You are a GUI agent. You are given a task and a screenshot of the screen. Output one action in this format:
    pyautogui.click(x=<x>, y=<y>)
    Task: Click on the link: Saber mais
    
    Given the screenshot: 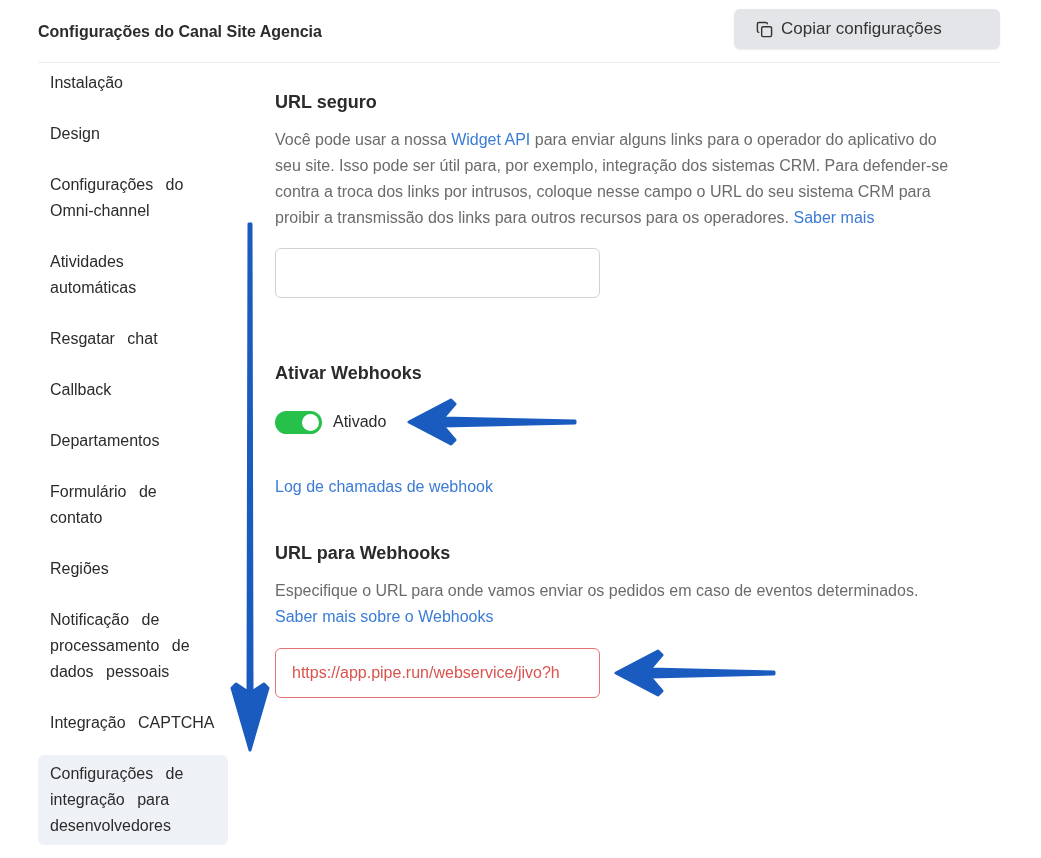 What is the action you would take?
    pyautogui.click(x=834, y=217)
    